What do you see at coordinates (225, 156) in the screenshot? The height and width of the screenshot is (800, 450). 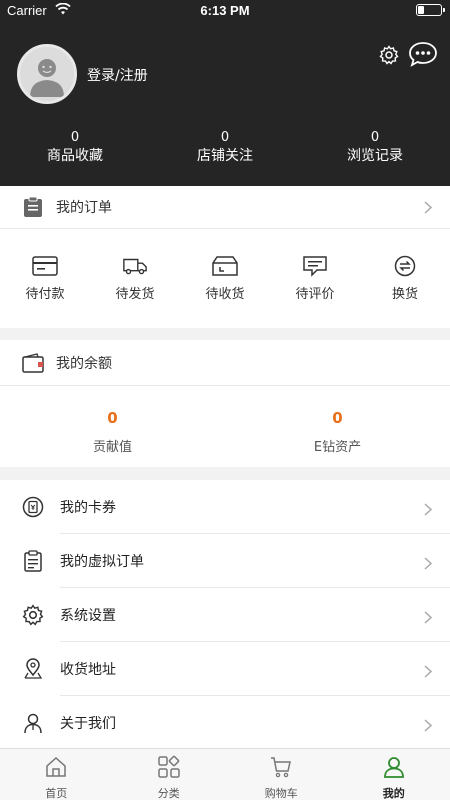 I see `stat-label: 店铺关注` at bounding box center [225, 156].